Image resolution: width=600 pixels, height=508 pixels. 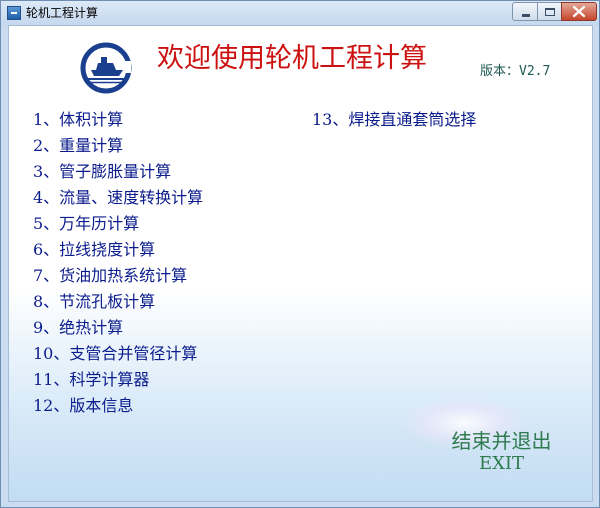 I want to click on menu-item-flow-speed: 4、流量、速度转换计算, so click(x=118, y=198).